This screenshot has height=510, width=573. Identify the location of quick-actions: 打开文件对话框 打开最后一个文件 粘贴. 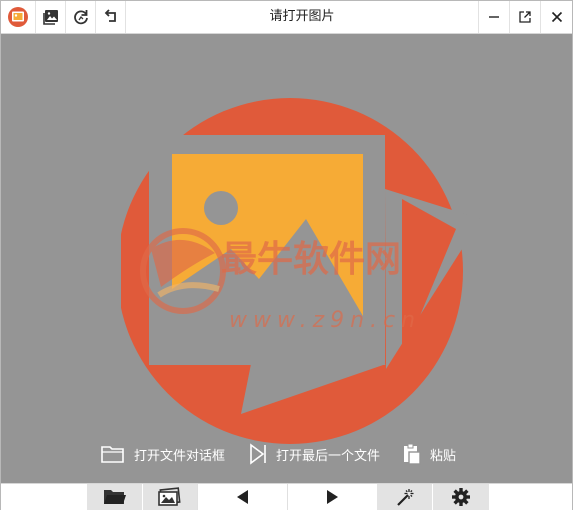
(286, 454).